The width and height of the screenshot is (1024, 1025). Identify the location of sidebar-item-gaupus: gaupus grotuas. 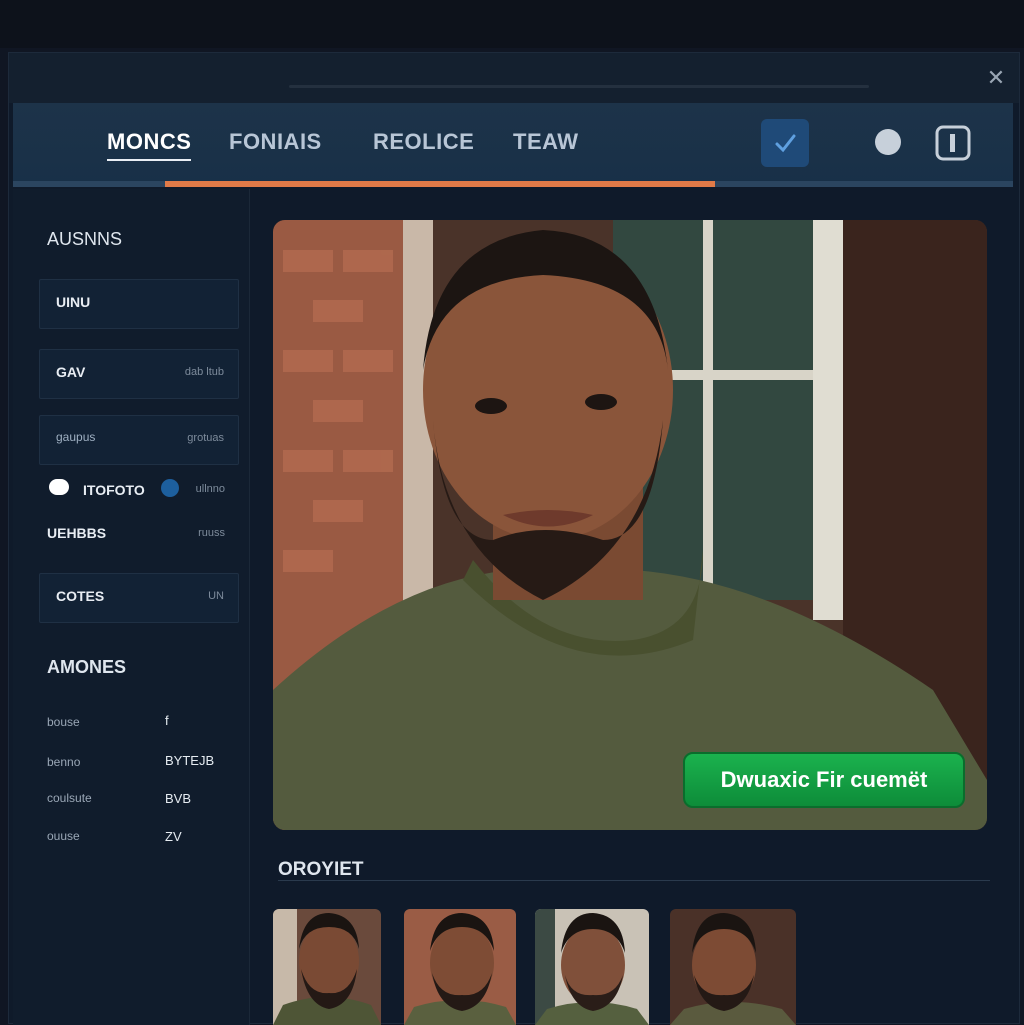
(139, 440).